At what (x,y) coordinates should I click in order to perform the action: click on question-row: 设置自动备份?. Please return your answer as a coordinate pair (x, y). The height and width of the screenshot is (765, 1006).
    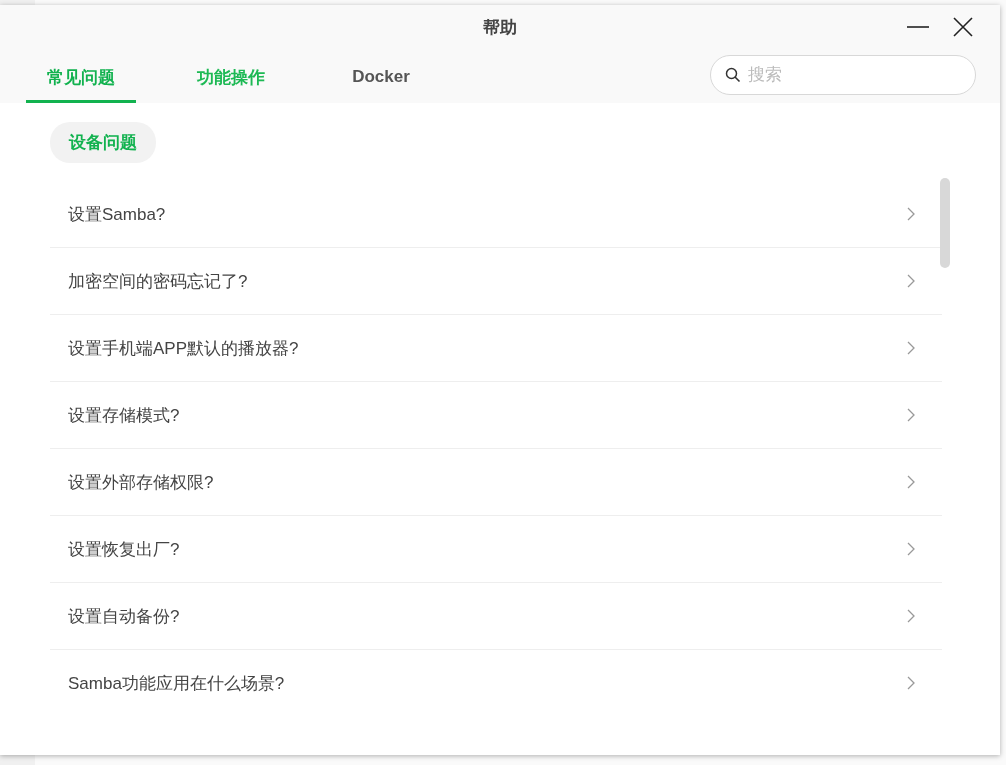
    Looking at the image, I should click on (496, 616).